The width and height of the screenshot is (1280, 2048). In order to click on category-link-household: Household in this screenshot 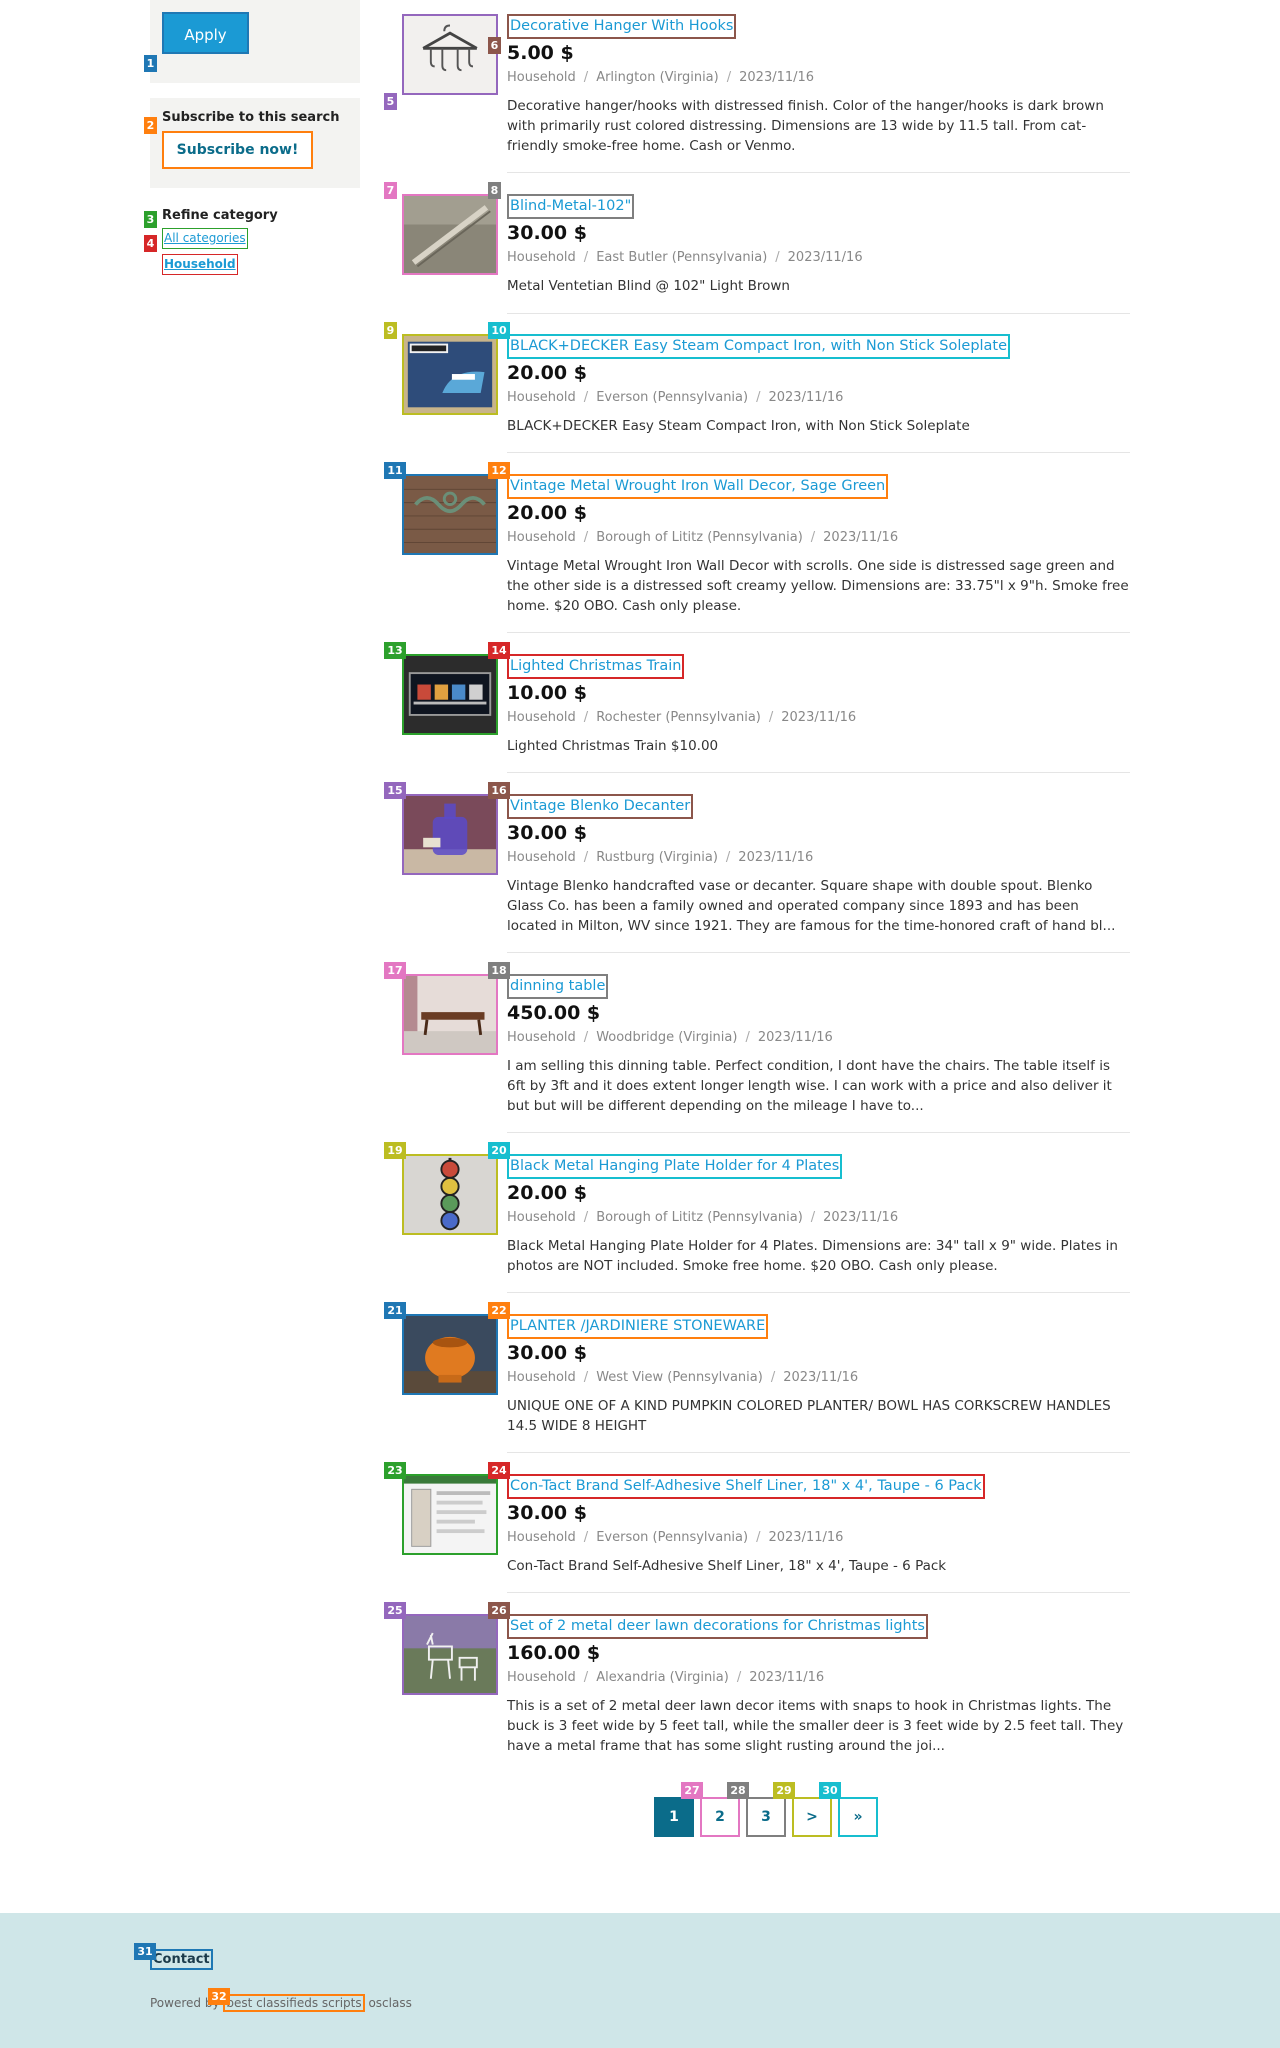, I will do `click(200, 264)`.